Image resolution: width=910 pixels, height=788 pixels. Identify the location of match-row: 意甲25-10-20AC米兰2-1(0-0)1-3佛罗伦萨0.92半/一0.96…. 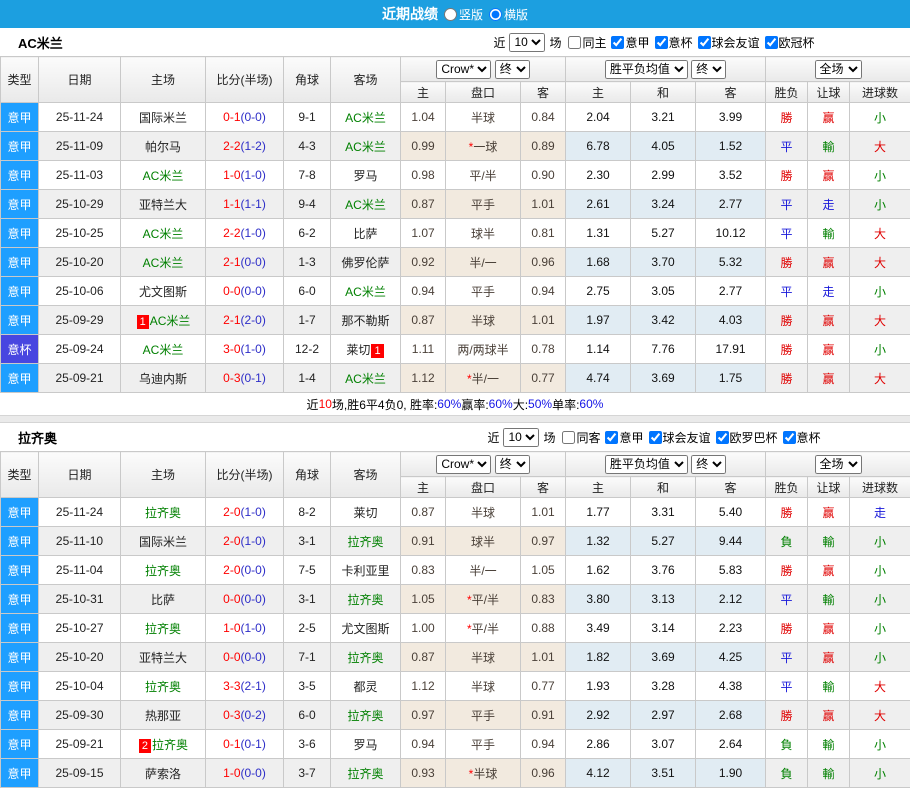
(455, 262).